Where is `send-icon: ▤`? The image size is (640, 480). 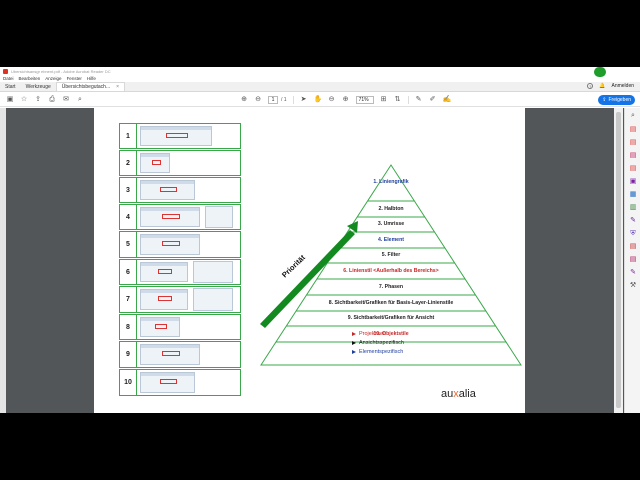
send-icon: ▤ is located at coordinates (633, 260).